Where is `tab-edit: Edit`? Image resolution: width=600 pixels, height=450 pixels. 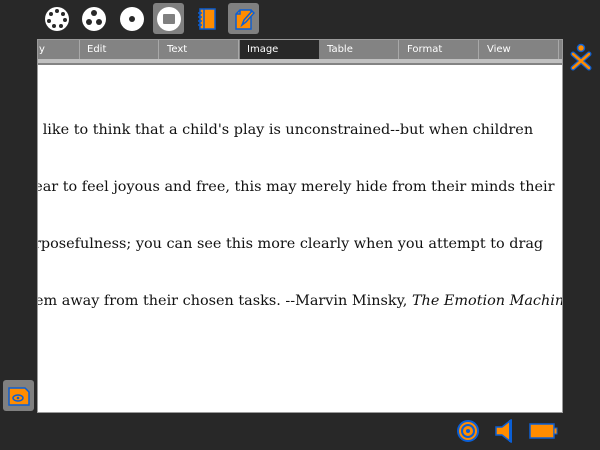
tab-edit: Edit is located at coordinates (119, 49).